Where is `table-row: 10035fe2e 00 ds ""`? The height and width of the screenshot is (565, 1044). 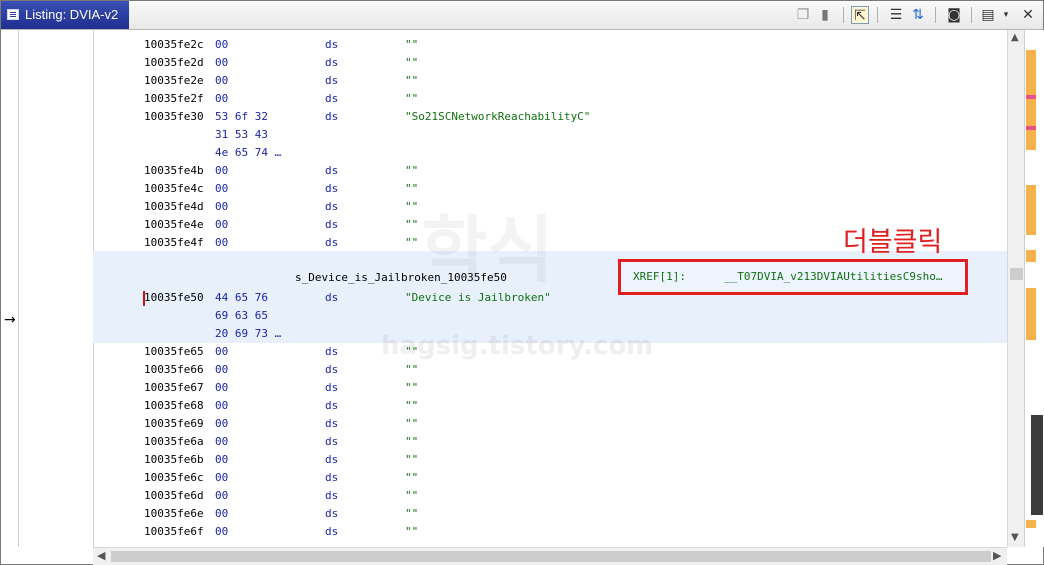
table-row: 10035fe2e 00 ds "" is located at coordinates (550, 81).